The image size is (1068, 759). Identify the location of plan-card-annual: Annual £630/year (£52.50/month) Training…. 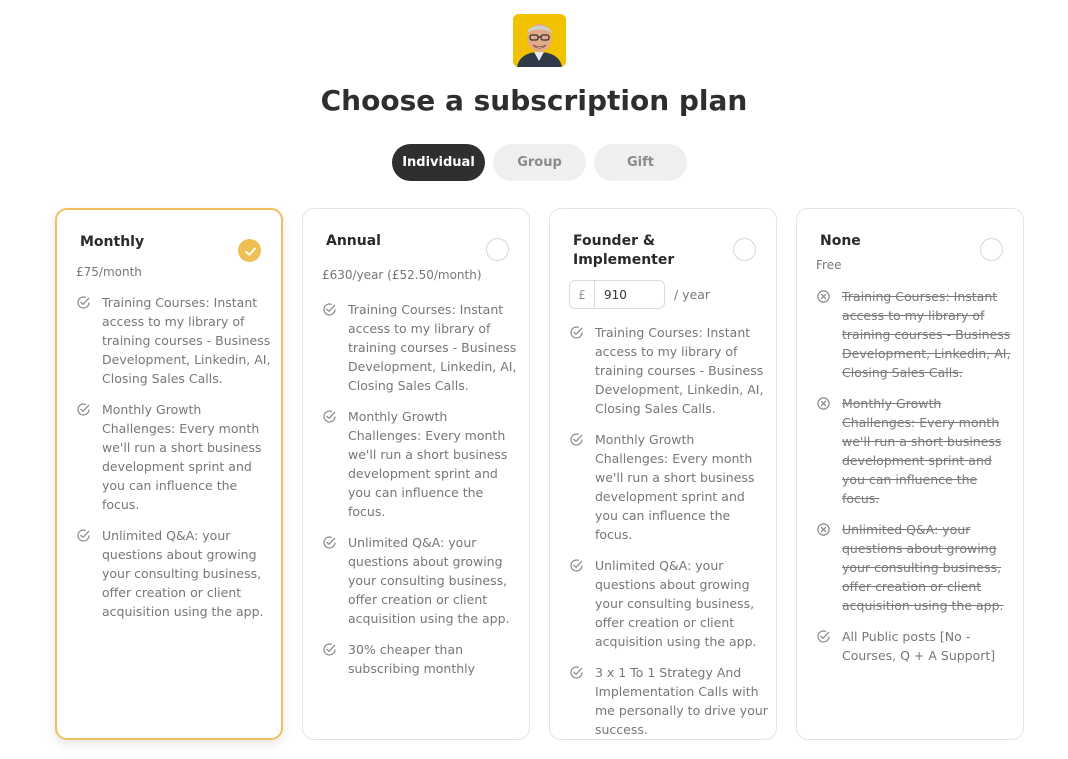
(416, 474).